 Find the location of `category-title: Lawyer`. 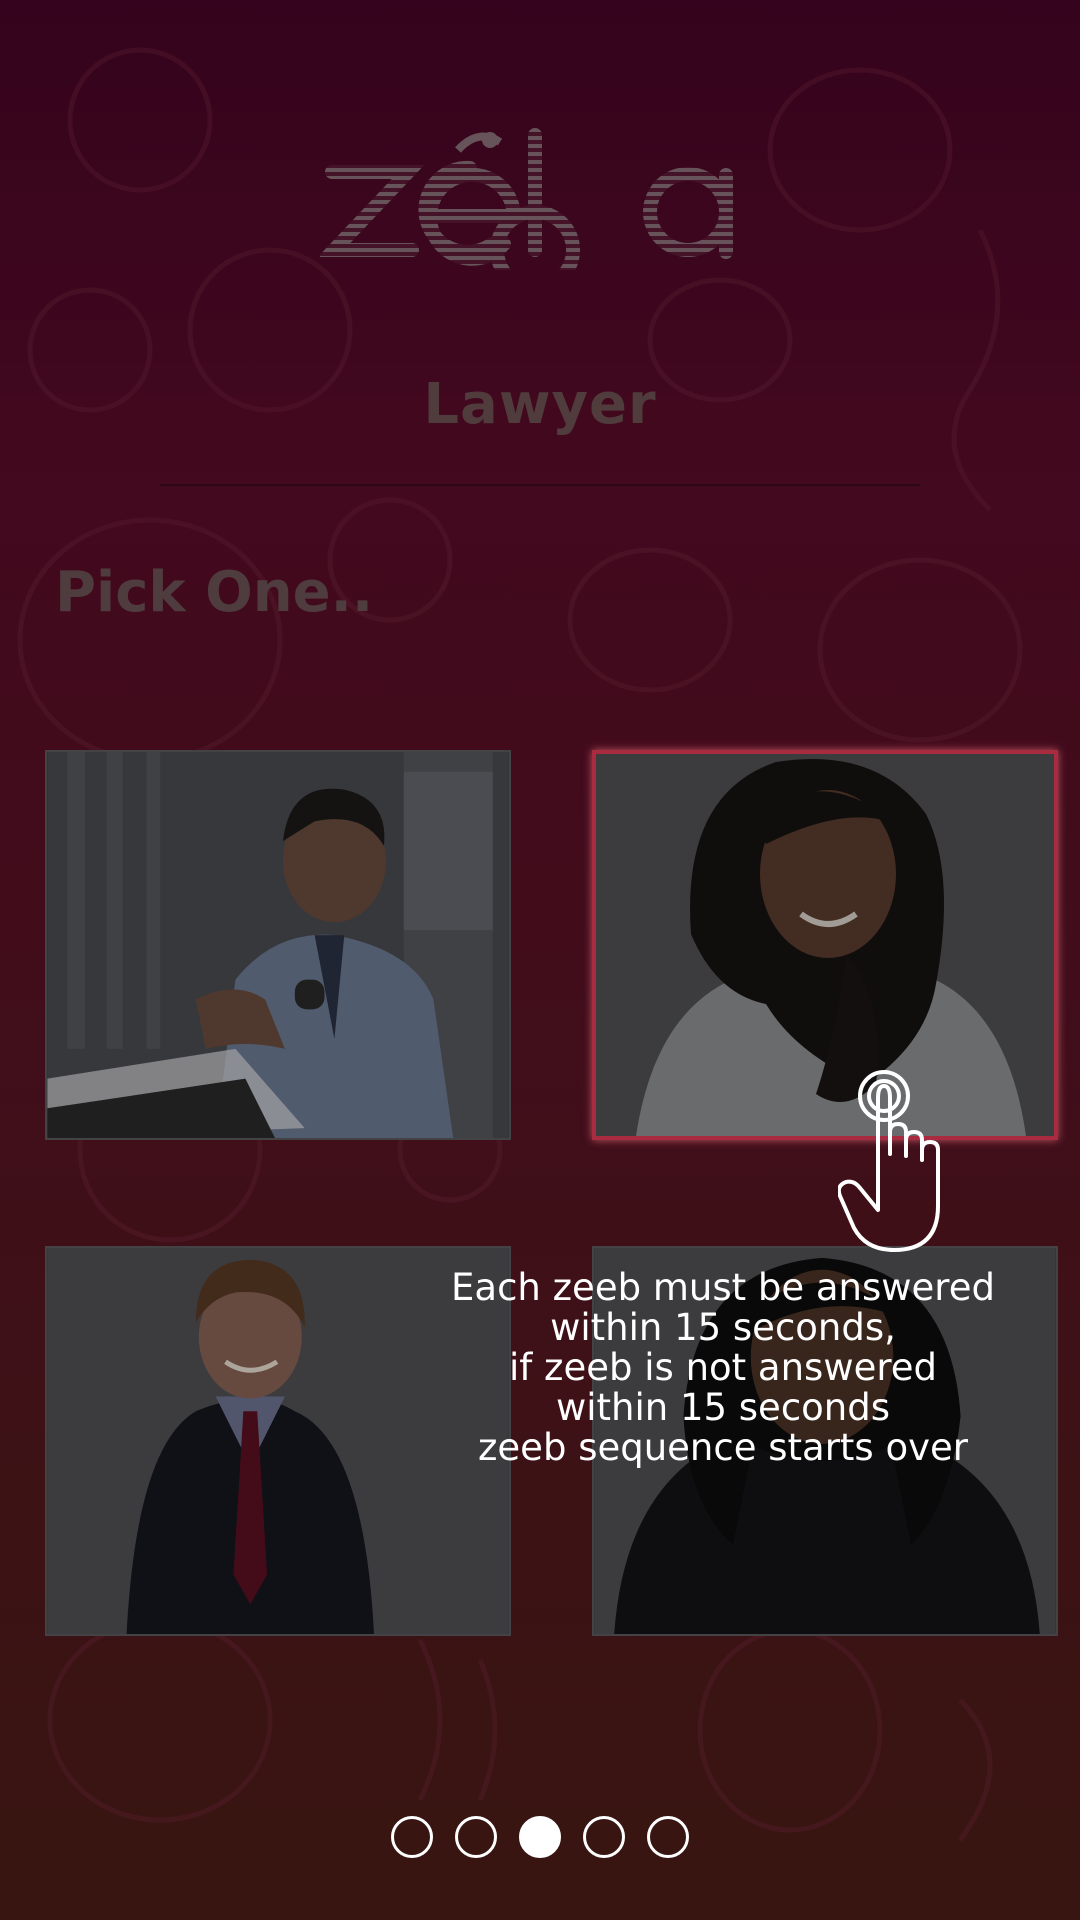

category-title: Lawyer is located at coordinates (540, 404).